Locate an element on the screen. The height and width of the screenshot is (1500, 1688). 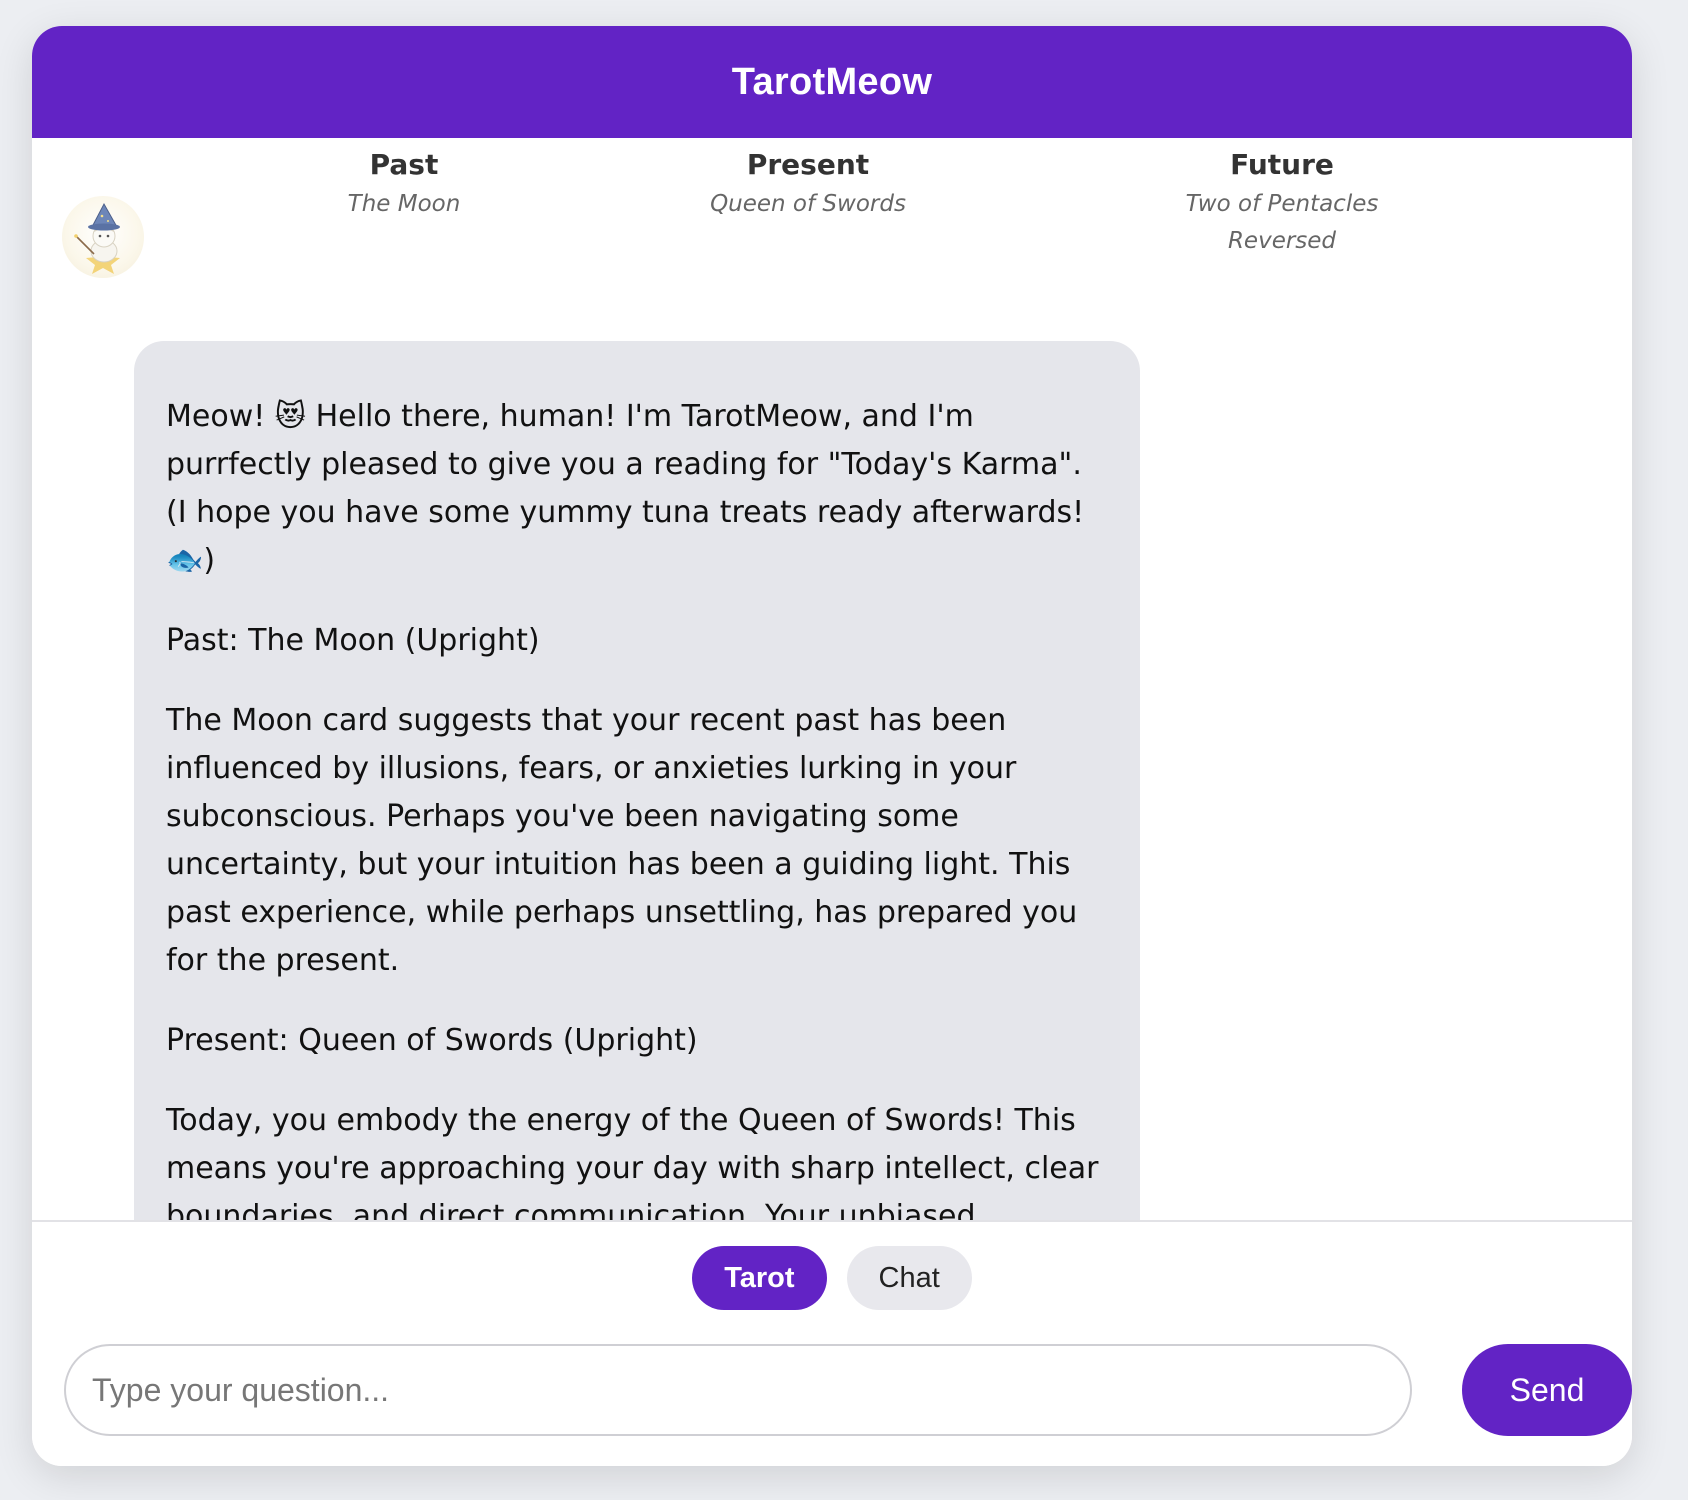
card-name: The Moon is located at coordinates (404, 204).